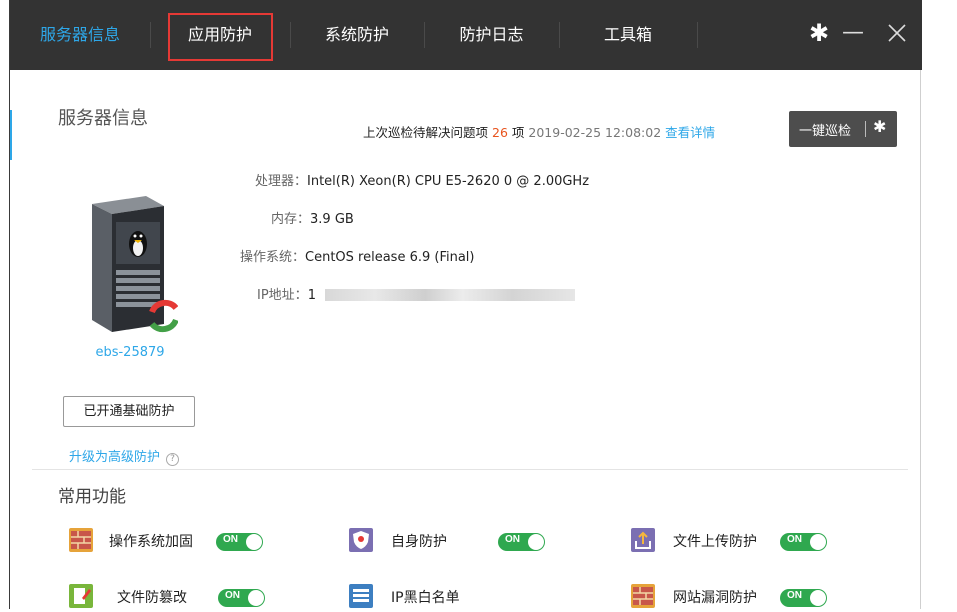 Image resolution: width=957 pixels, height=612 pixels. What do you see at coordinates (459, 542) in the screenshot?
I see `feature-self-protection: 自身防护 ON` at bounding box center [459, 542].